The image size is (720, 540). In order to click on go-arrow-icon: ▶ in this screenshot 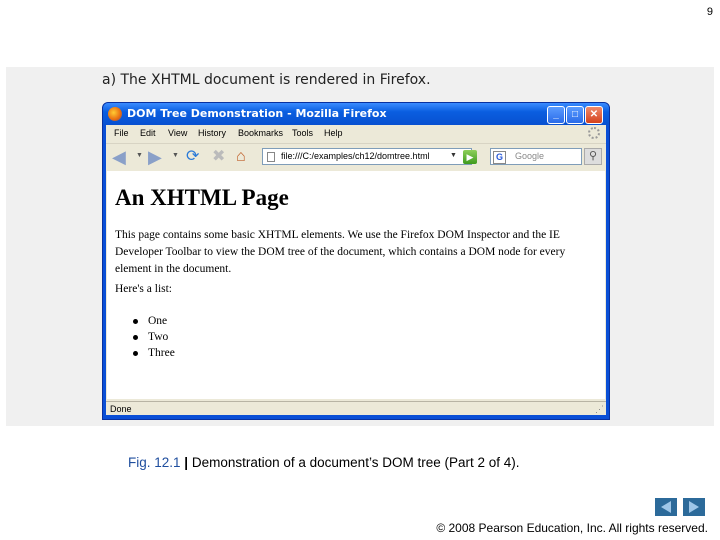, I will do `click(470, 157)`.